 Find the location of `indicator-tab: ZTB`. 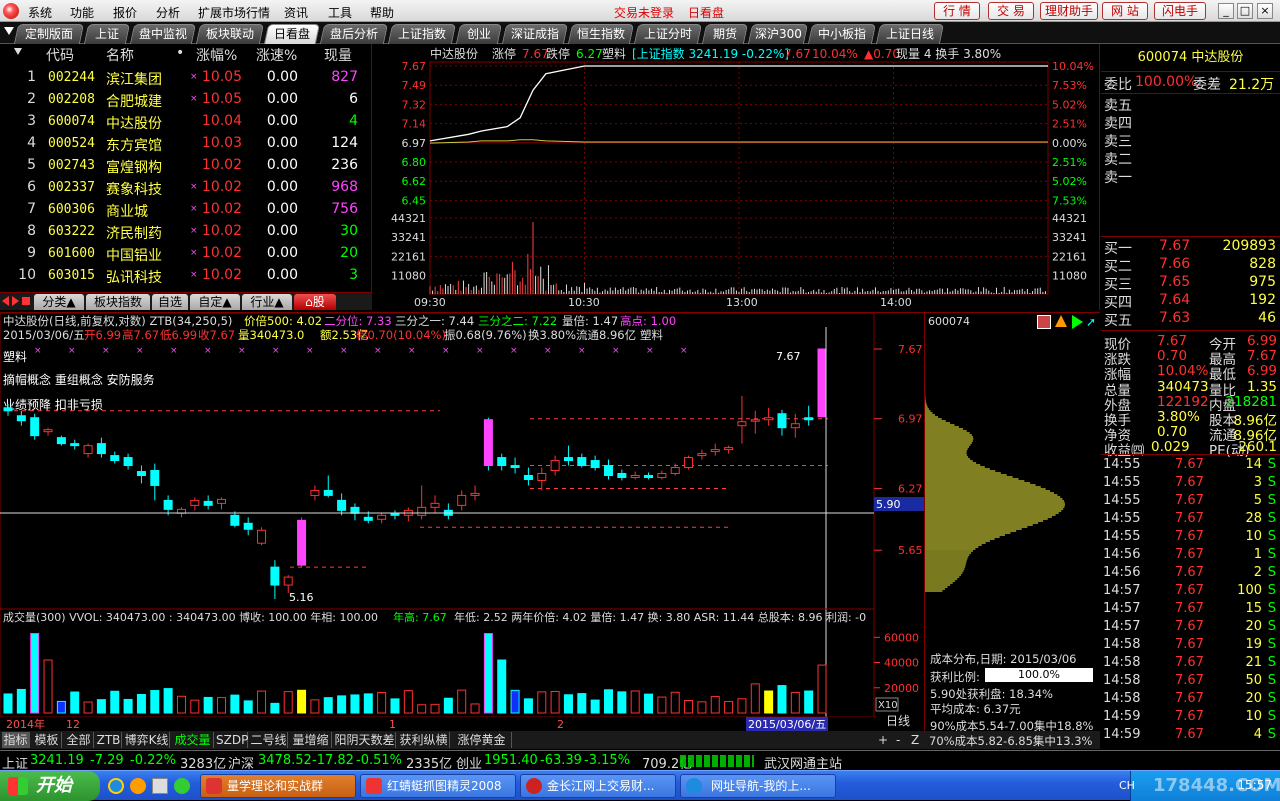

indicator-tab: ZTB is located at coordinates (109, 740).